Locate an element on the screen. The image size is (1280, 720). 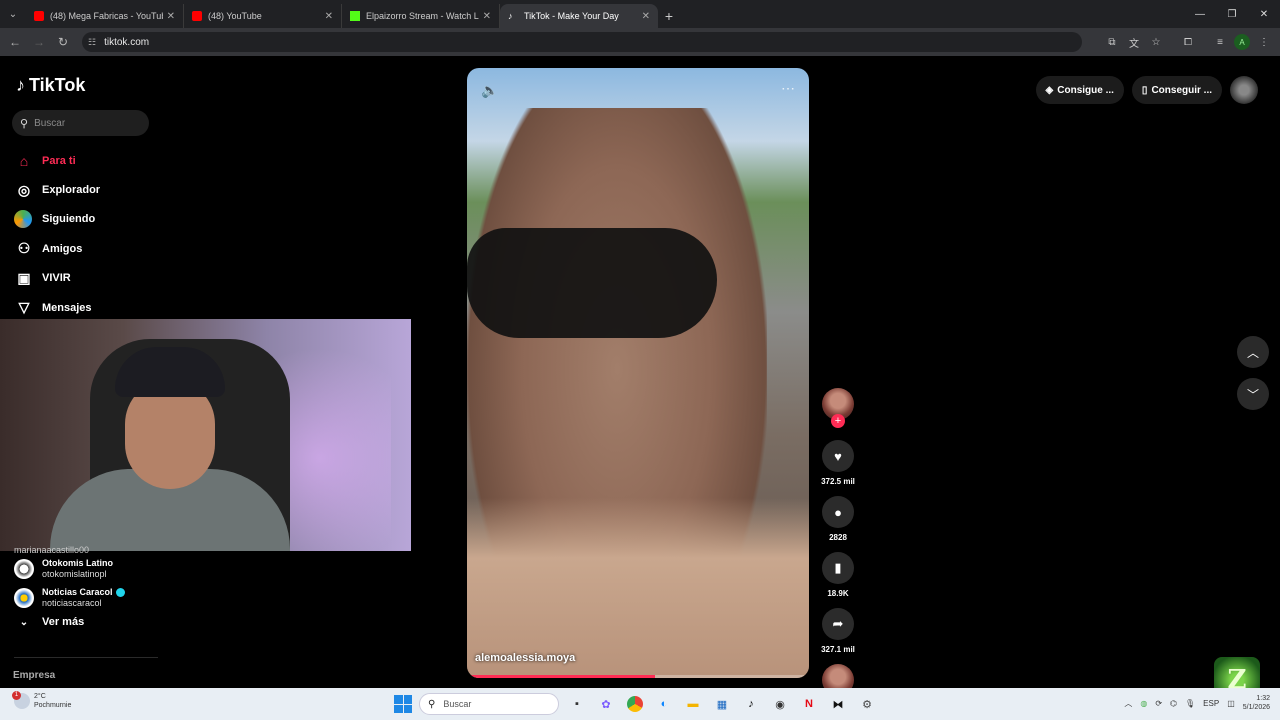
restore-icon: ❐ is located at coordinates (1232, 14).